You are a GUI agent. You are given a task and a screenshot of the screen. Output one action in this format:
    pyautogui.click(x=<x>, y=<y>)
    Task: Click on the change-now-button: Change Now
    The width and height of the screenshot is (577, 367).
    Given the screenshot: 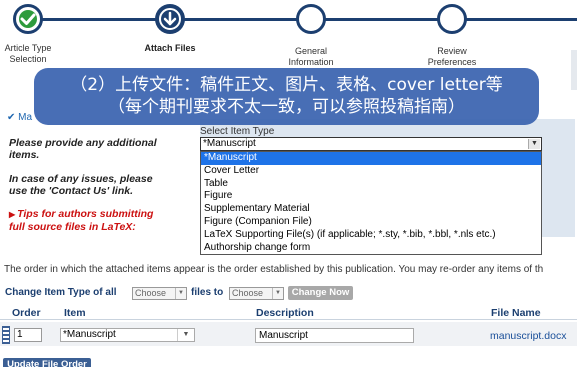 What is the action you would take?
    pyautogui.click(x=320, y=293)
    